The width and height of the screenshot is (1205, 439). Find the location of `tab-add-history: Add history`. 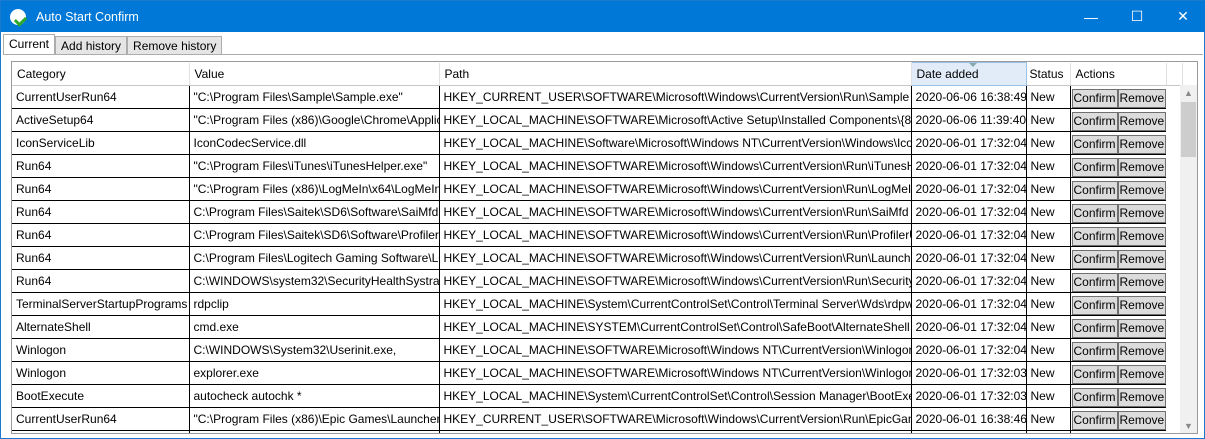

tab-add-history: Add history is located at coordinates (91, 45).